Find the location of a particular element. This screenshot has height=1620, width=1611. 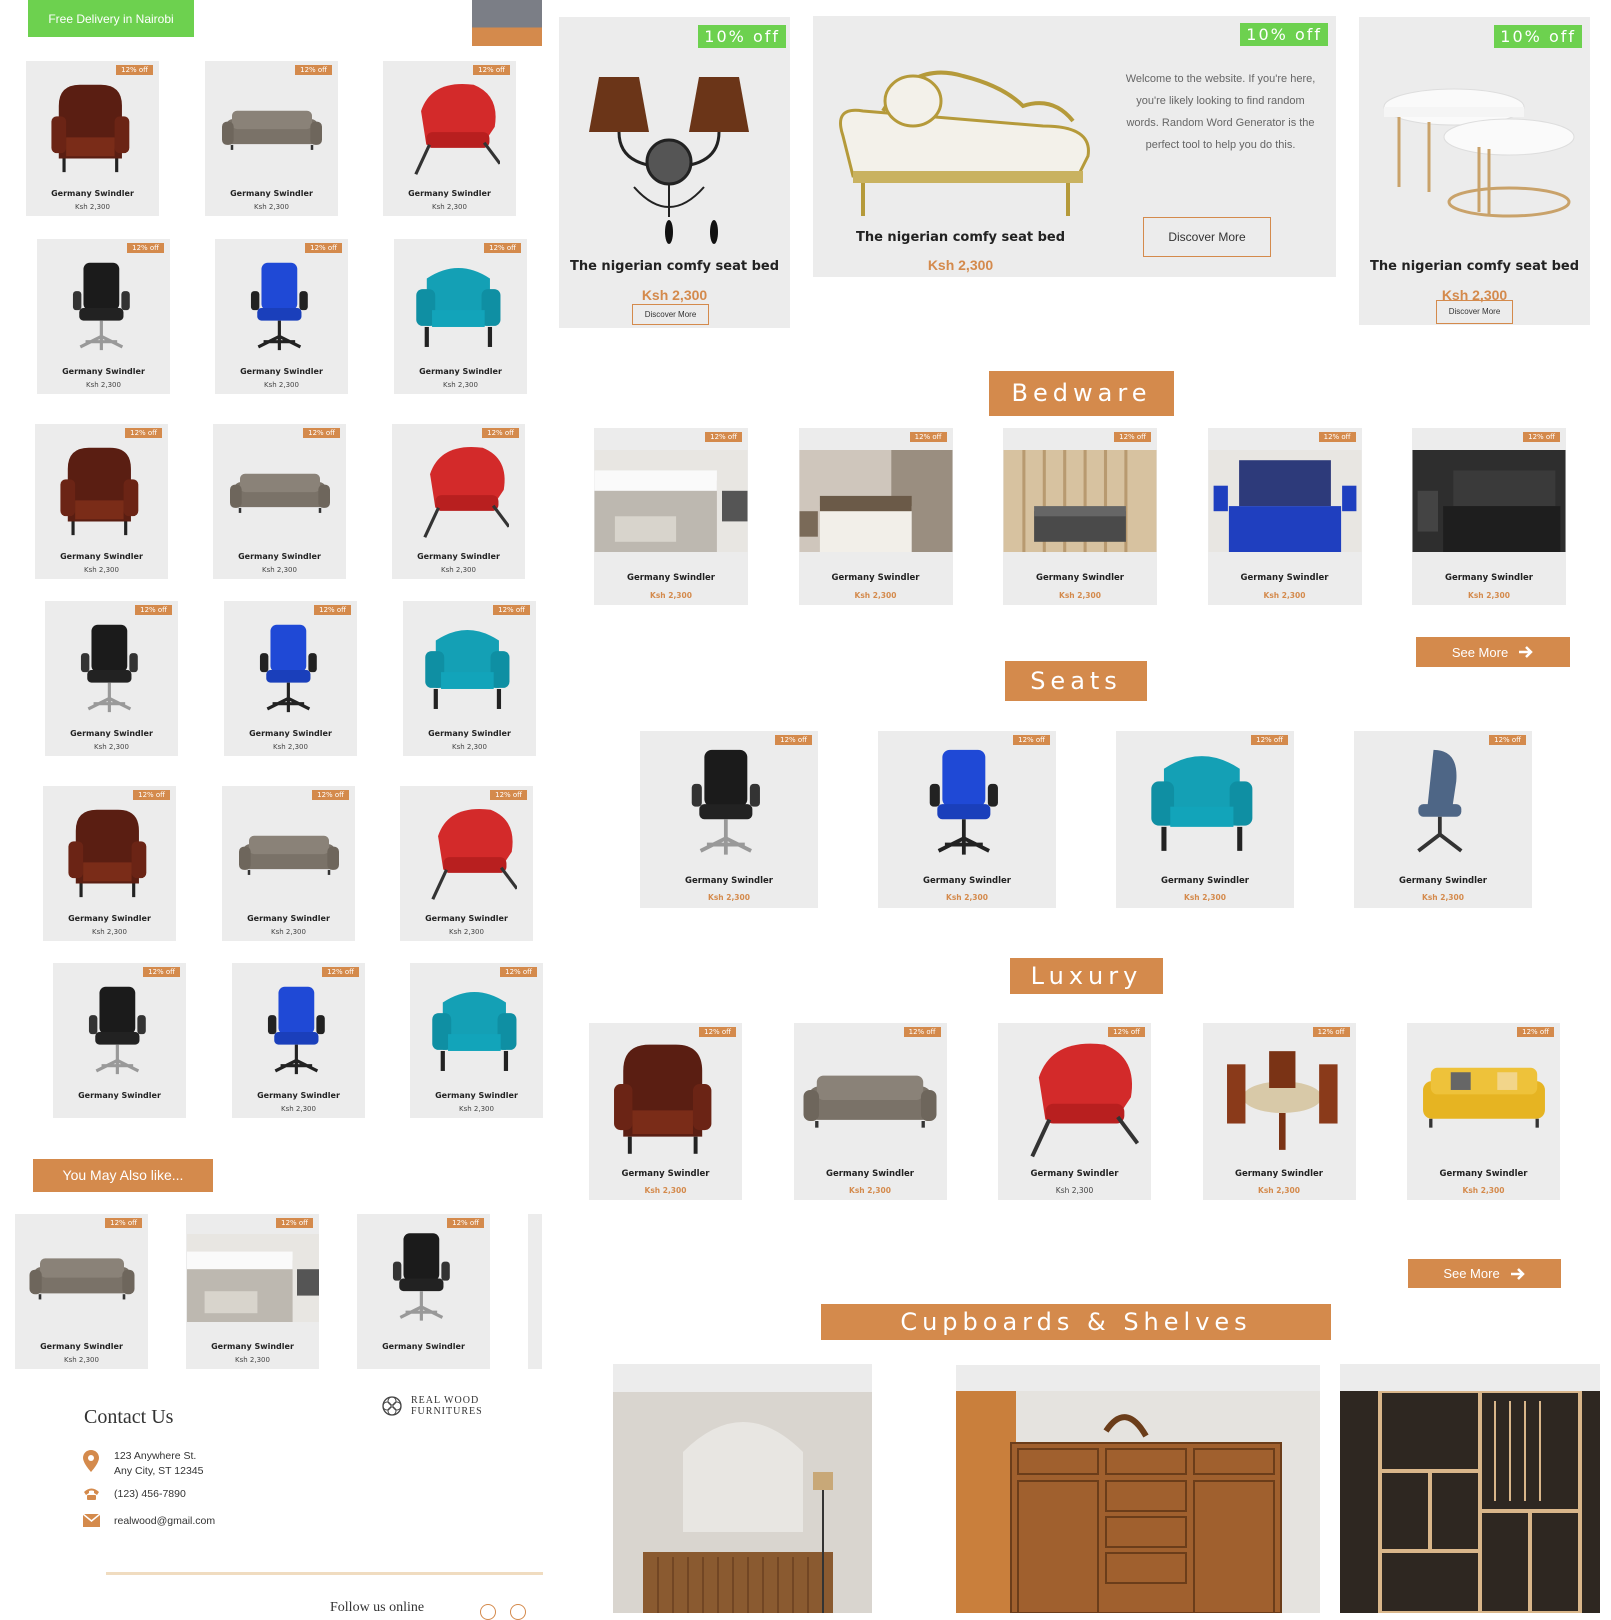

product-card-partial is located at coordinates (535, 1291).